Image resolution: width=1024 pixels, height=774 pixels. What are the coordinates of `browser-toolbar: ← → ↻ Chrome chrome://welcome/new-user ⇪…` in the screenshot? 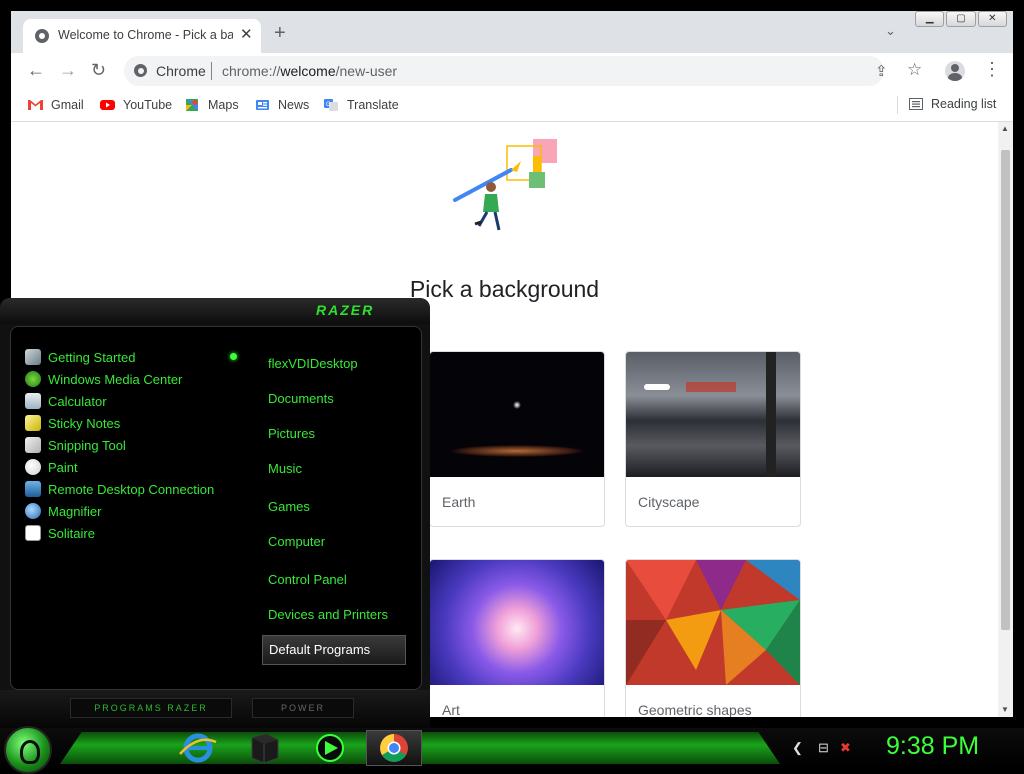 It's located at (512, 71).